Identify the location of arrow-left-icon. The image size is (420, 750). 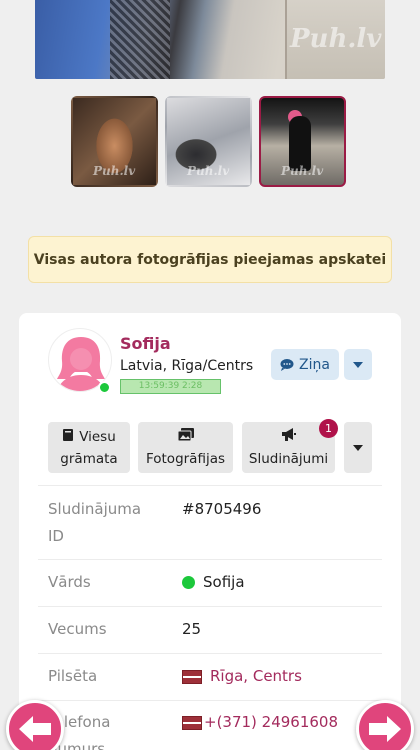
(35, 729).